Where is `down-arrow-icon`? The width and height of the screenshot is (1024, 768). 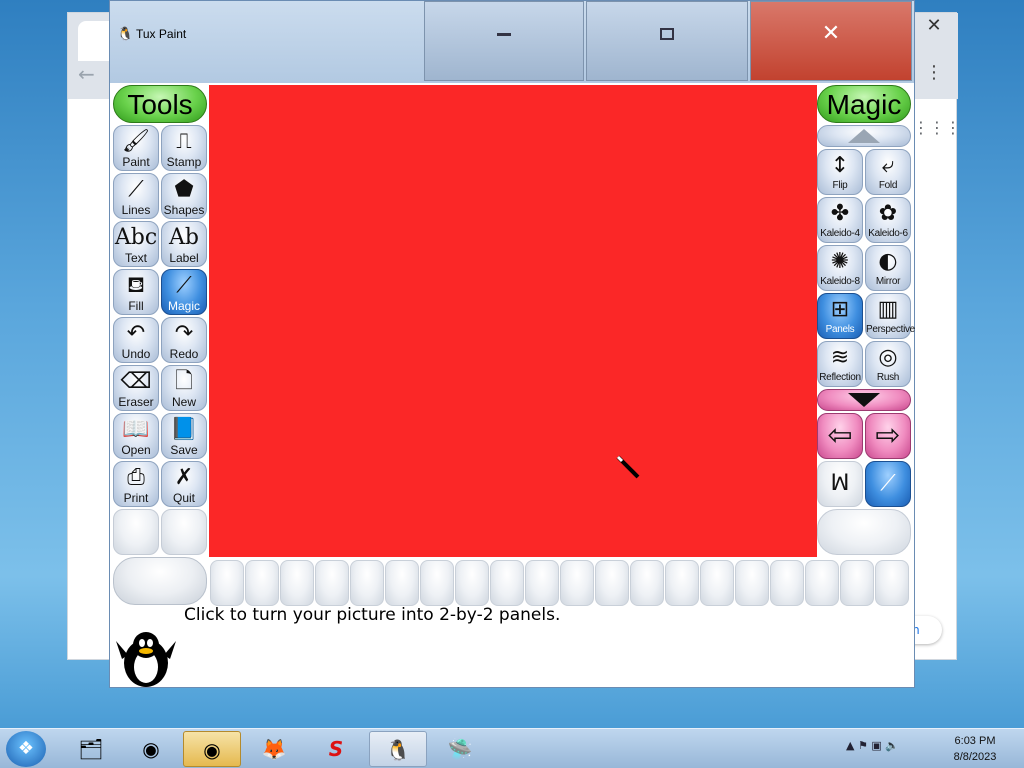 down-arrow-icon is located at coordinates (864, 400).